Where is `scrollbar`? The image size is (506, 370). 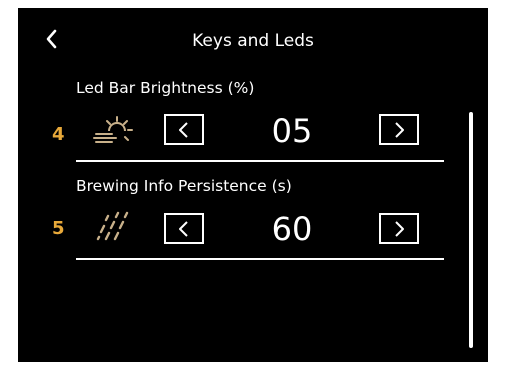 scrollbar is located at coordinates (471, 230).